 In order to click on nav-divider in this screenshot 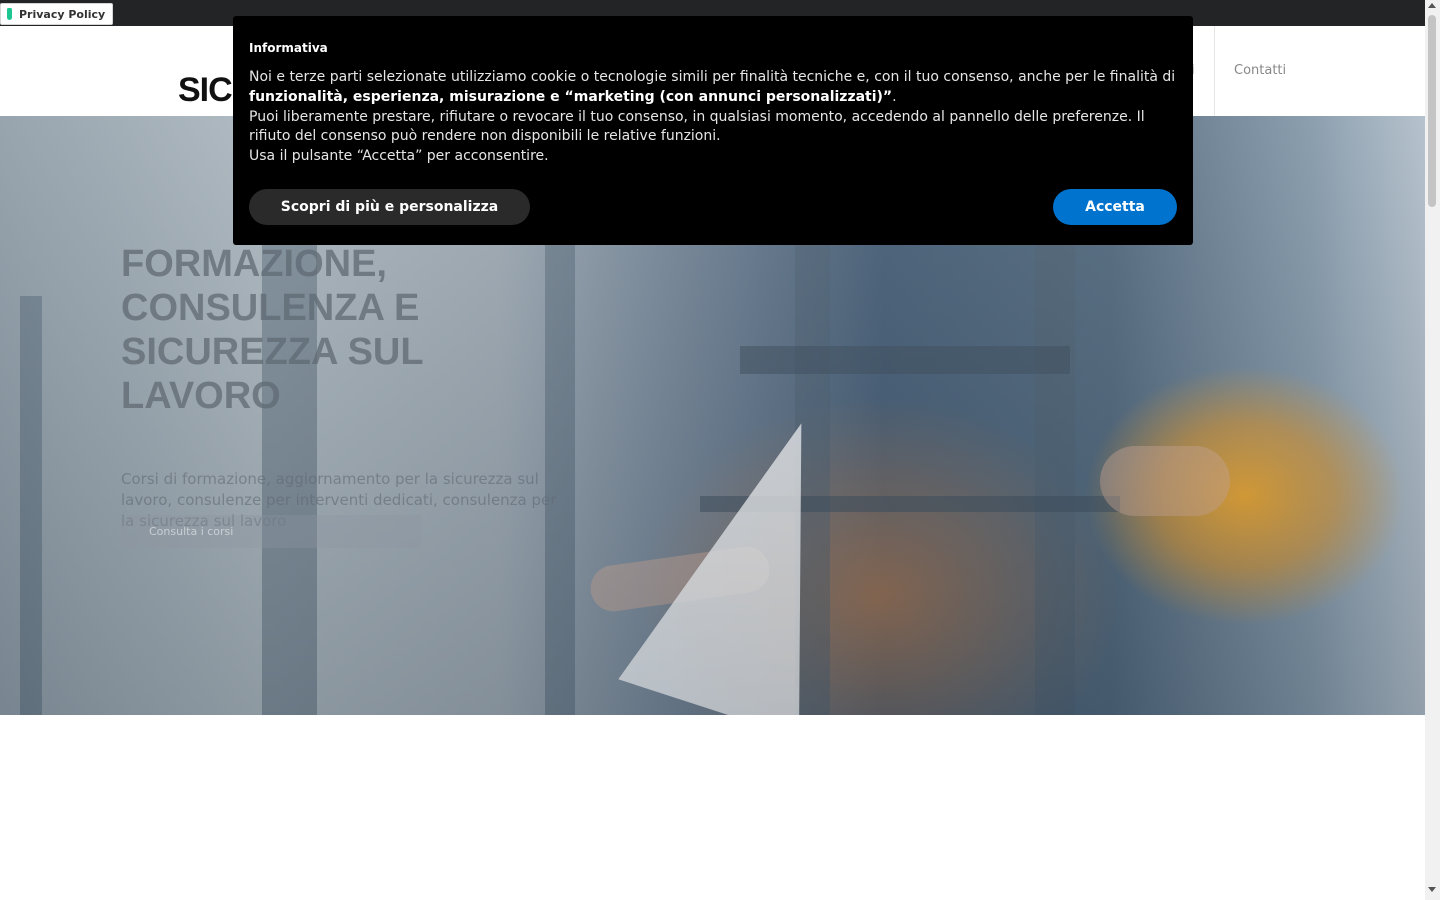, I will do `click(1214, 71)`.